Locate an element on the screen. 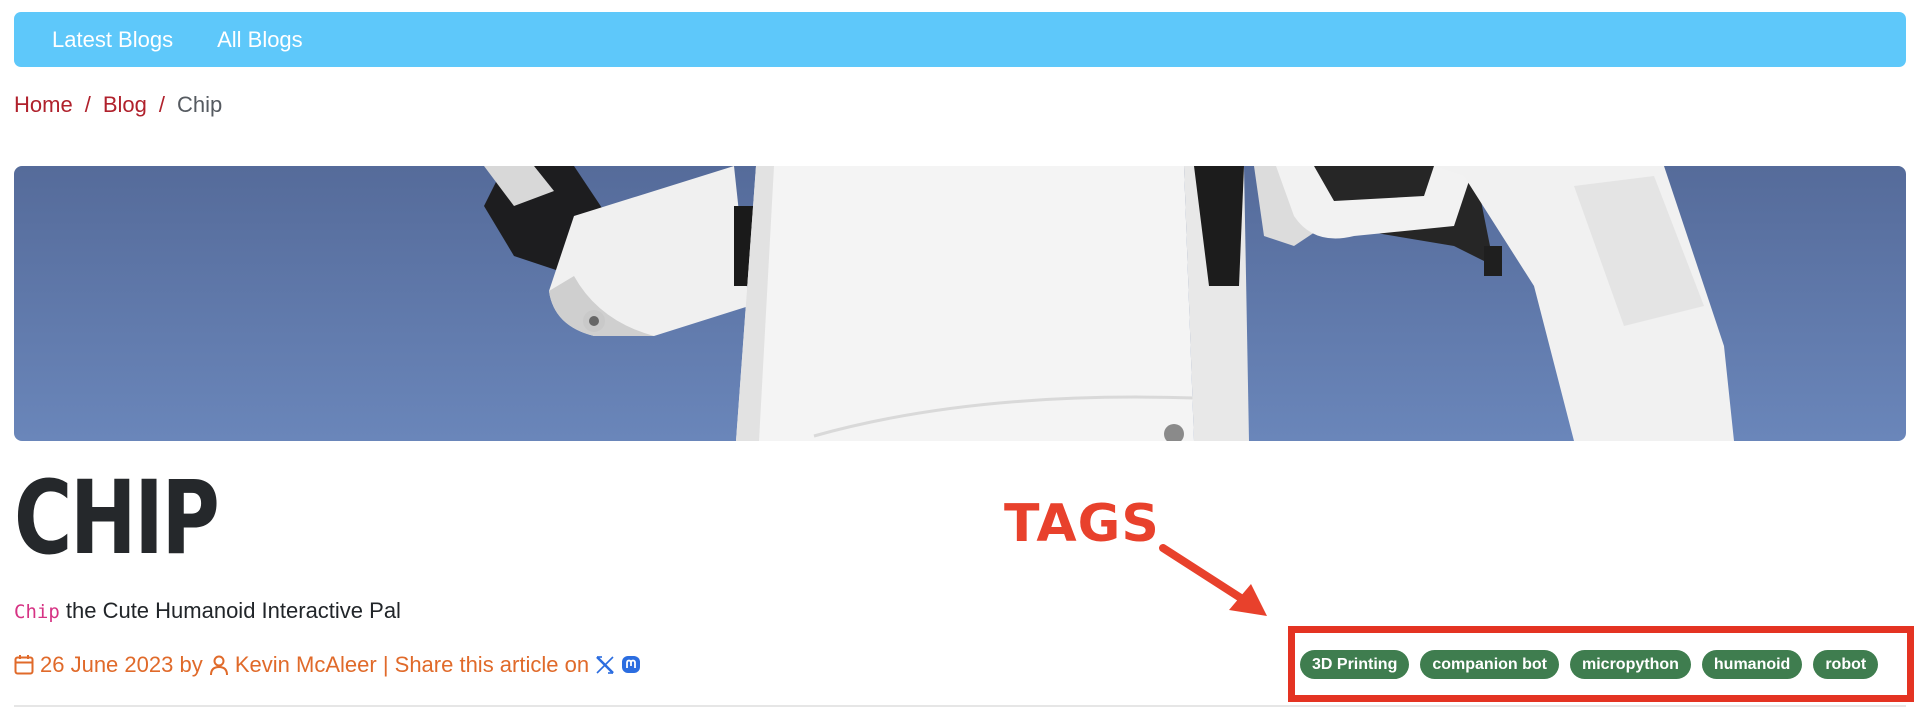  breadcrumb: Home / Blog / Chip is located at coordinates (118, 105).